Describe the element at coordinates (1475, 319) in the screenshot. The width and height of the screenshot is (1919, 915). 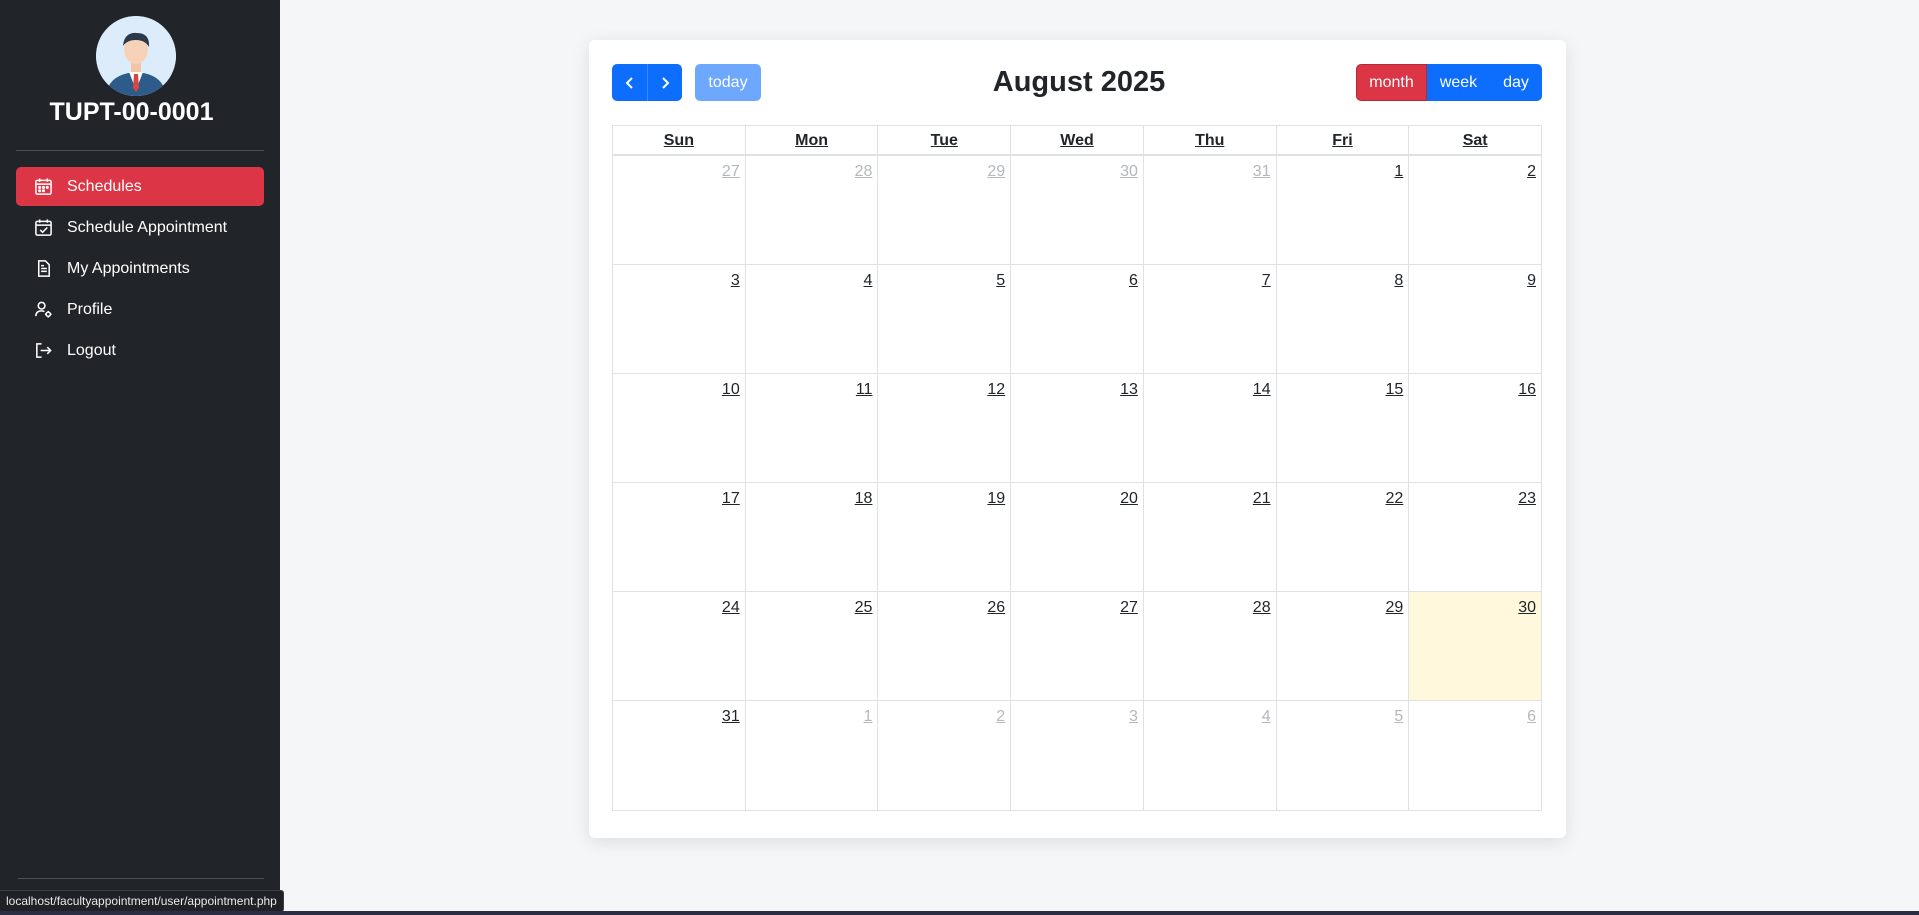
I see `day-cell: 9` at that location.